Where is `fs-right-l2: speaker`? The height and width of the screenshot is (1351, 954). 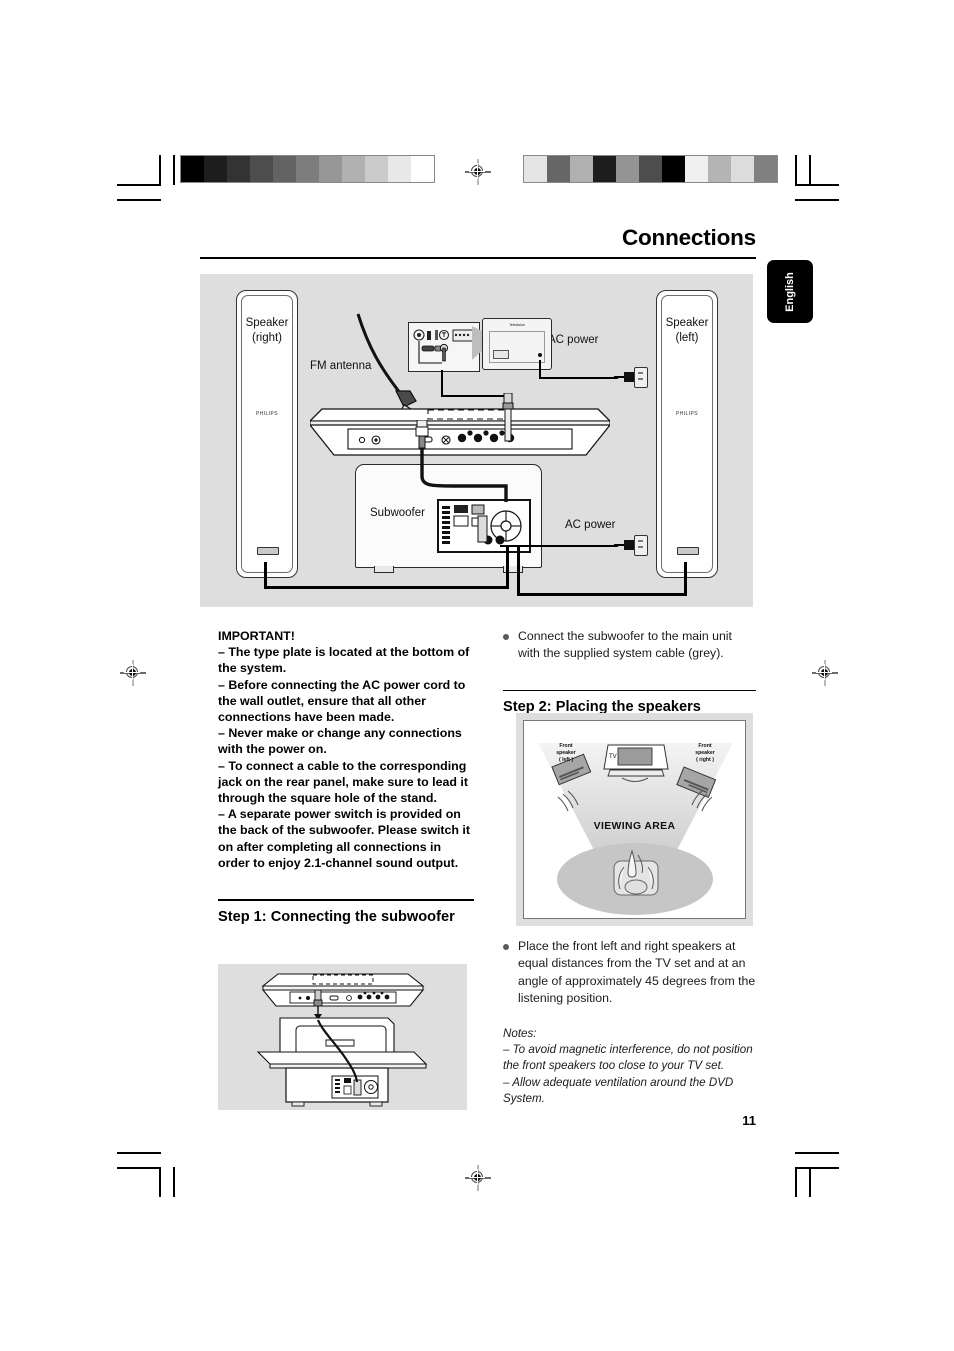 fs-right-l2: speaker is located at coordinates (705, 753).